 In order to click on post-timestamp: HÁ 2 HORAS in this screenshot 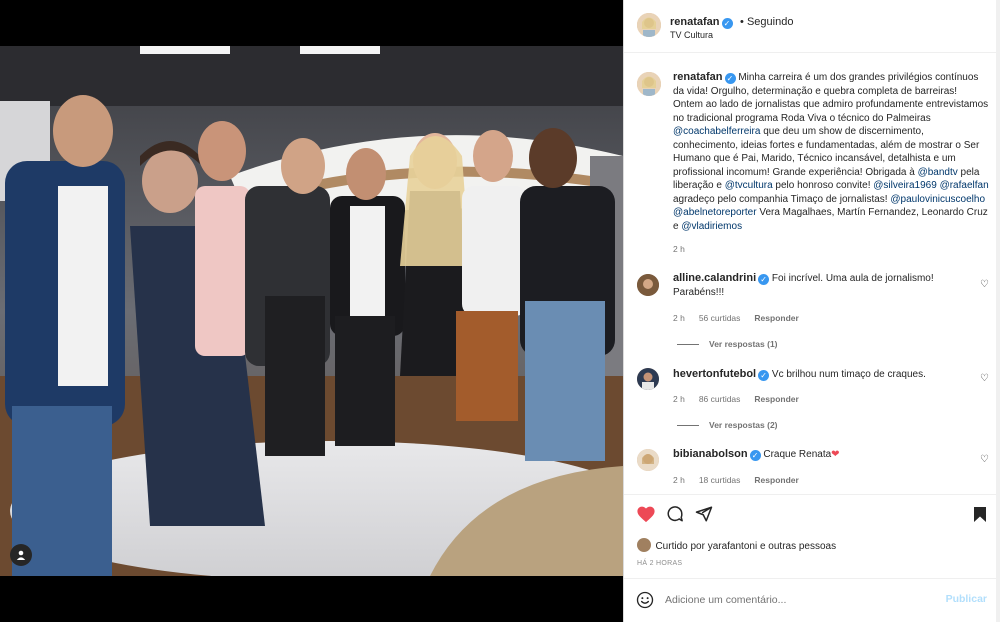, I will do `click(660, 563)`.